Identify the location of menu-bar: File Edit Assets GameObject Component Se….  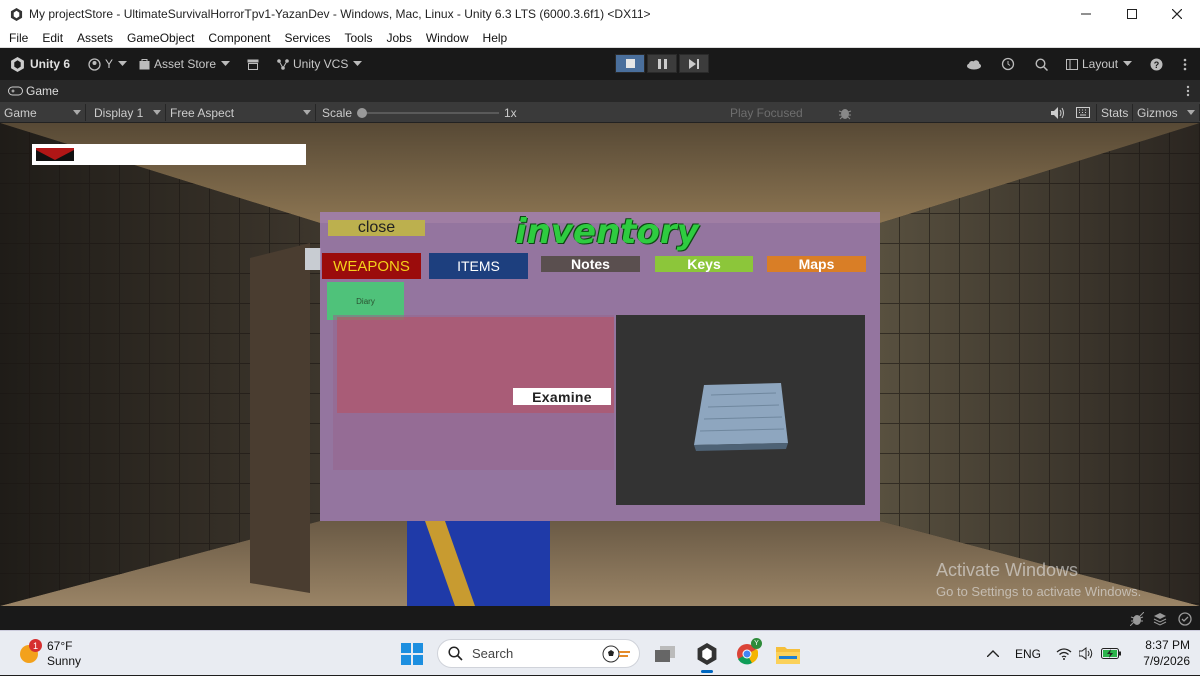
(600, 38).